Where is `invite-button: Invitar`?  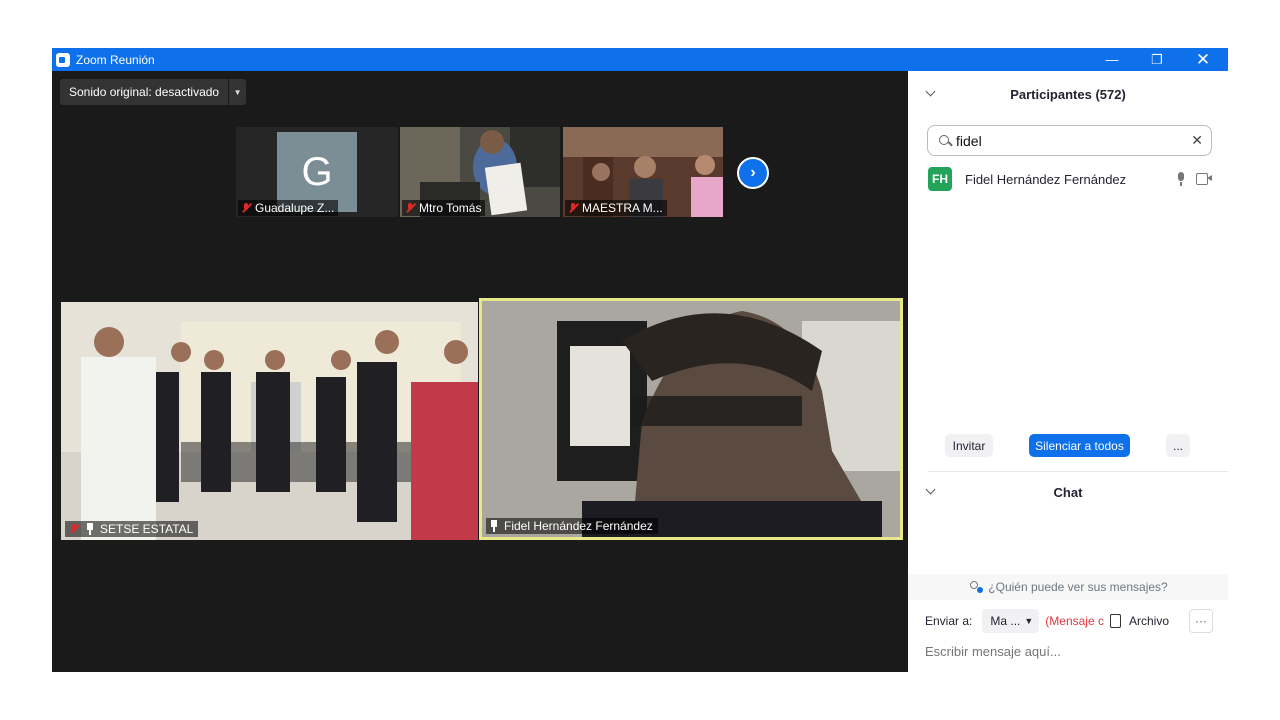 invite-button: Invitar is located at coordinates (969, 445).